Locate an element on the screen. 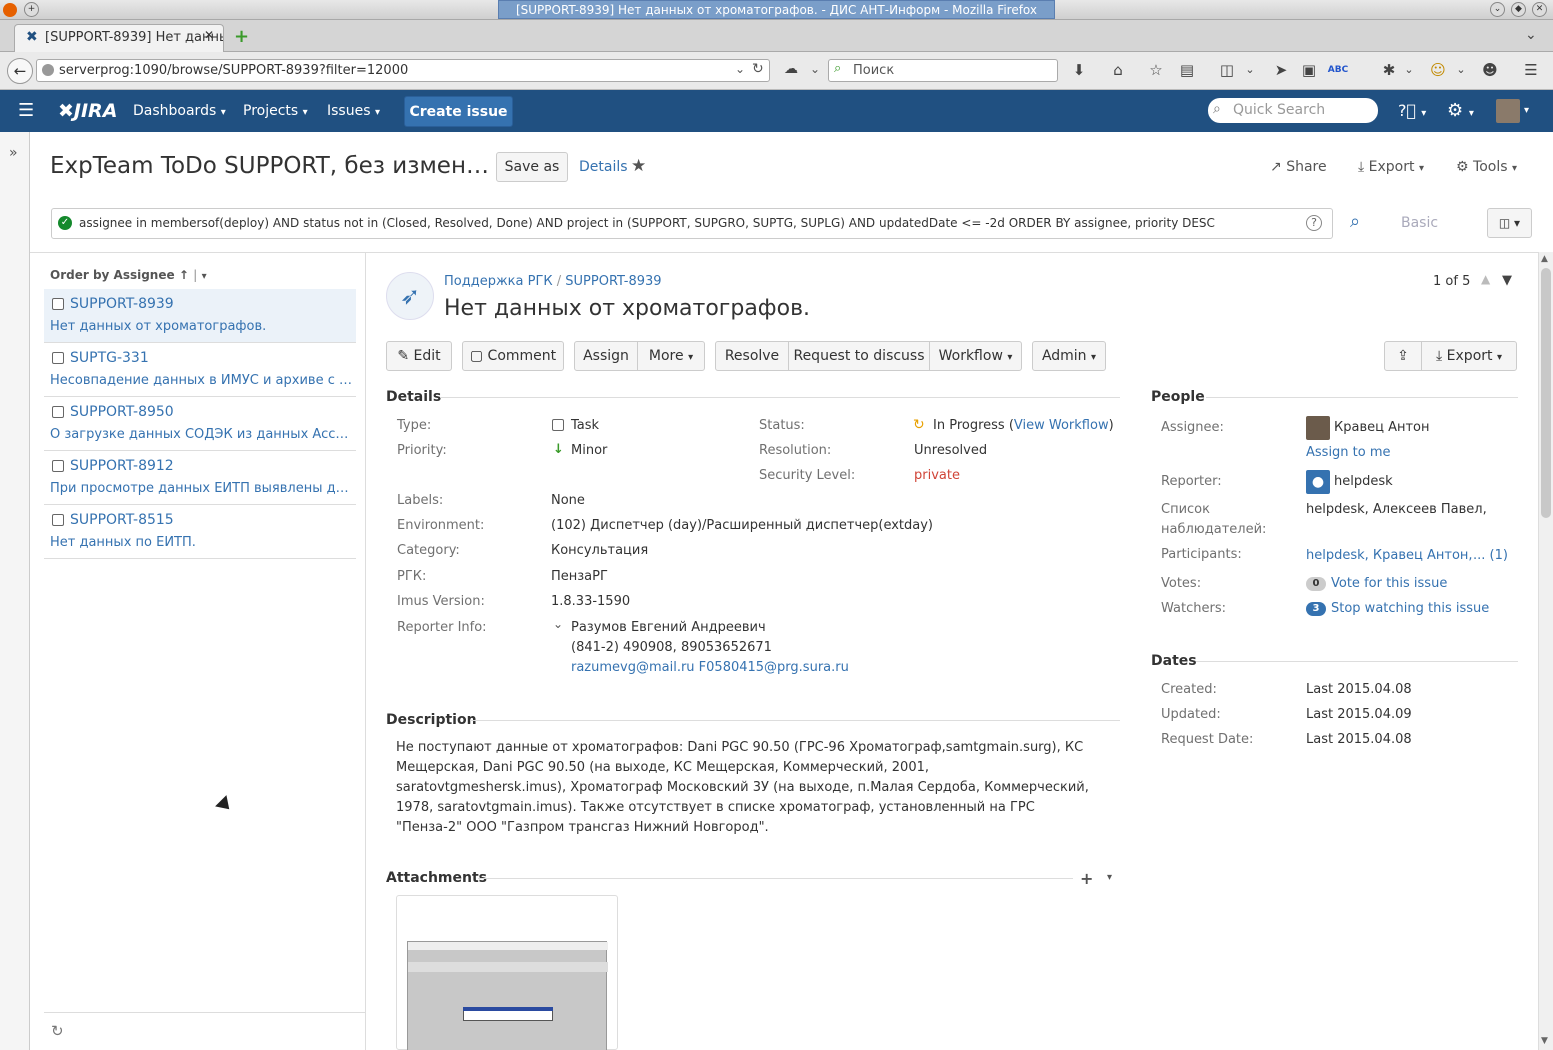 This screenshot has height=1050, width=1553. new-tab-icon: + is located at coordinates (241, 36).